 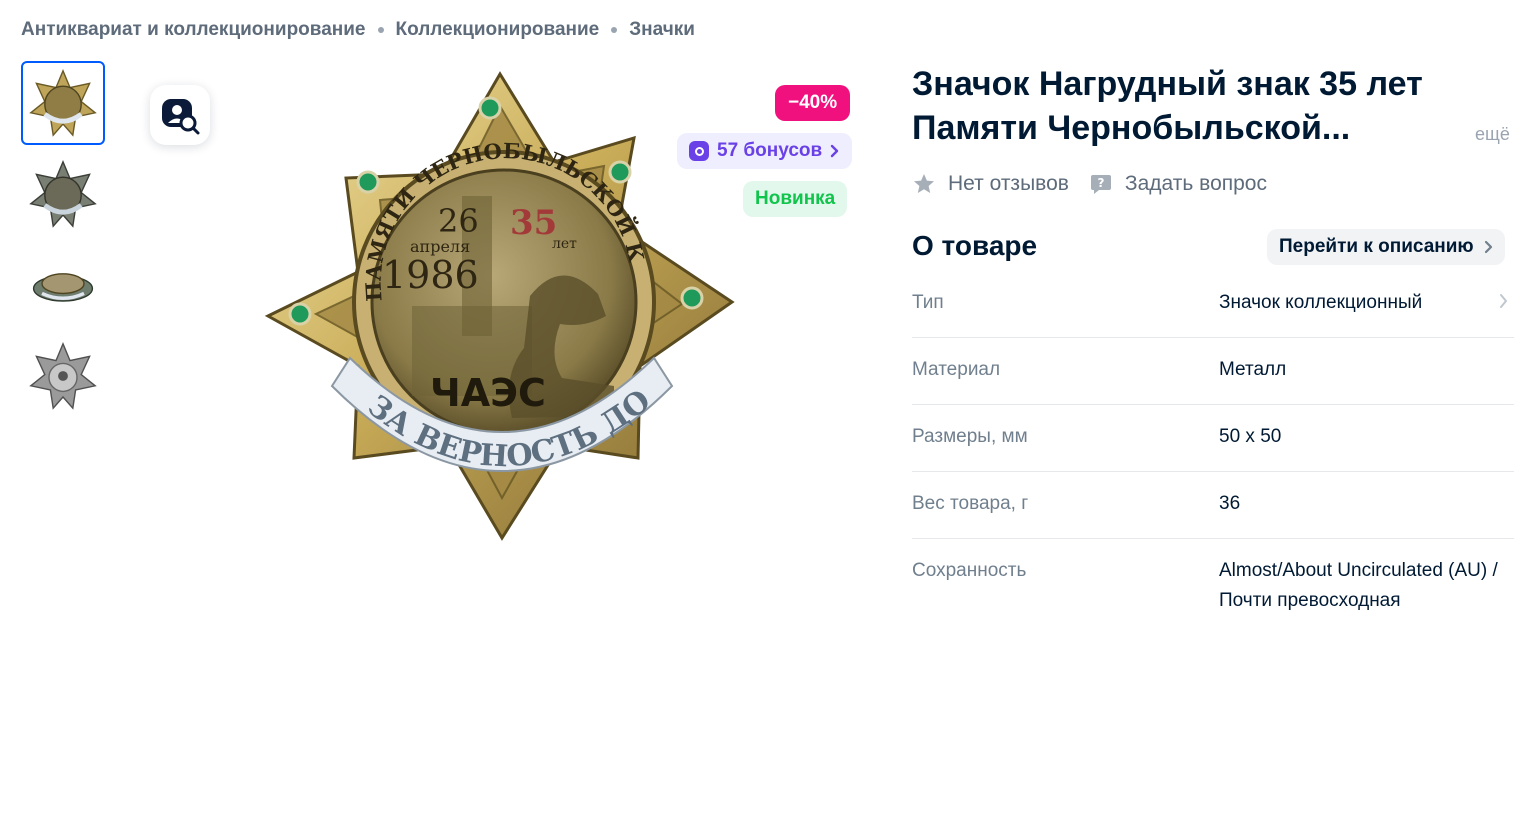 What do you see at coordinates (1376, 246) in the screenshot?
I see `goto-description-label: Перейти к описанию` at bounding box center [1376, 246].